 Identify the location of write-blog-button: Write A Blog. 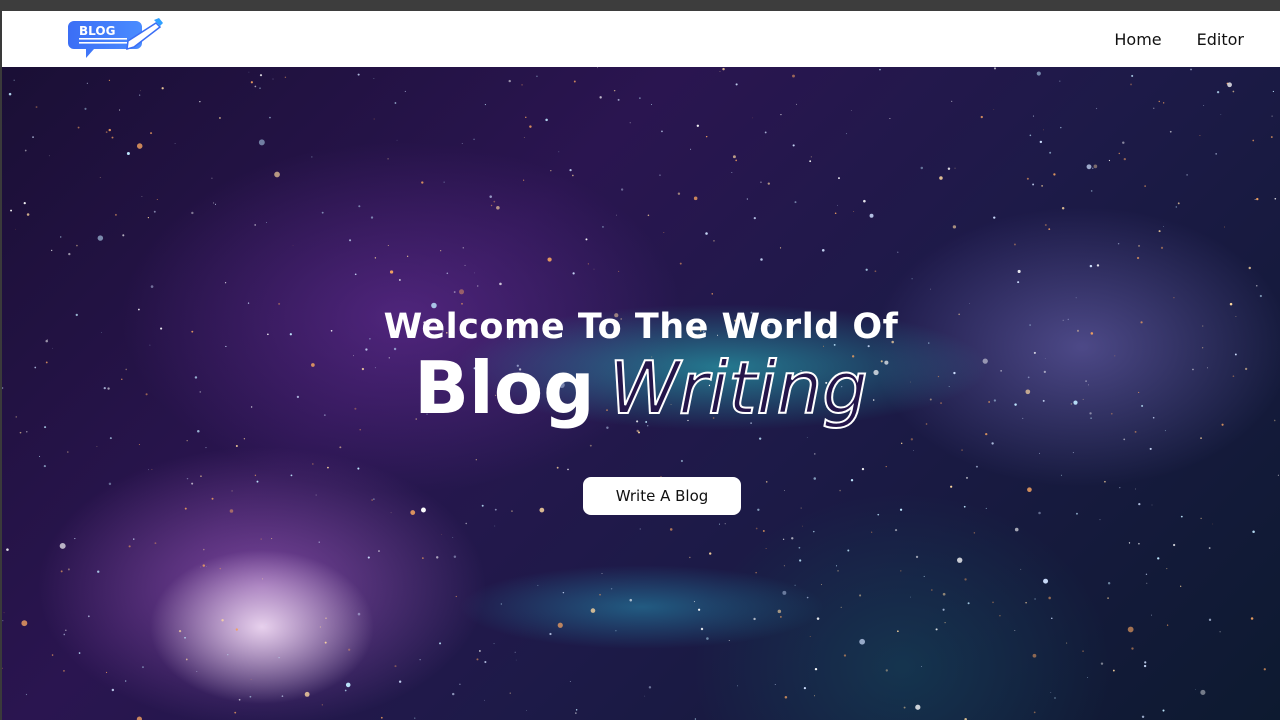
(662, 496).